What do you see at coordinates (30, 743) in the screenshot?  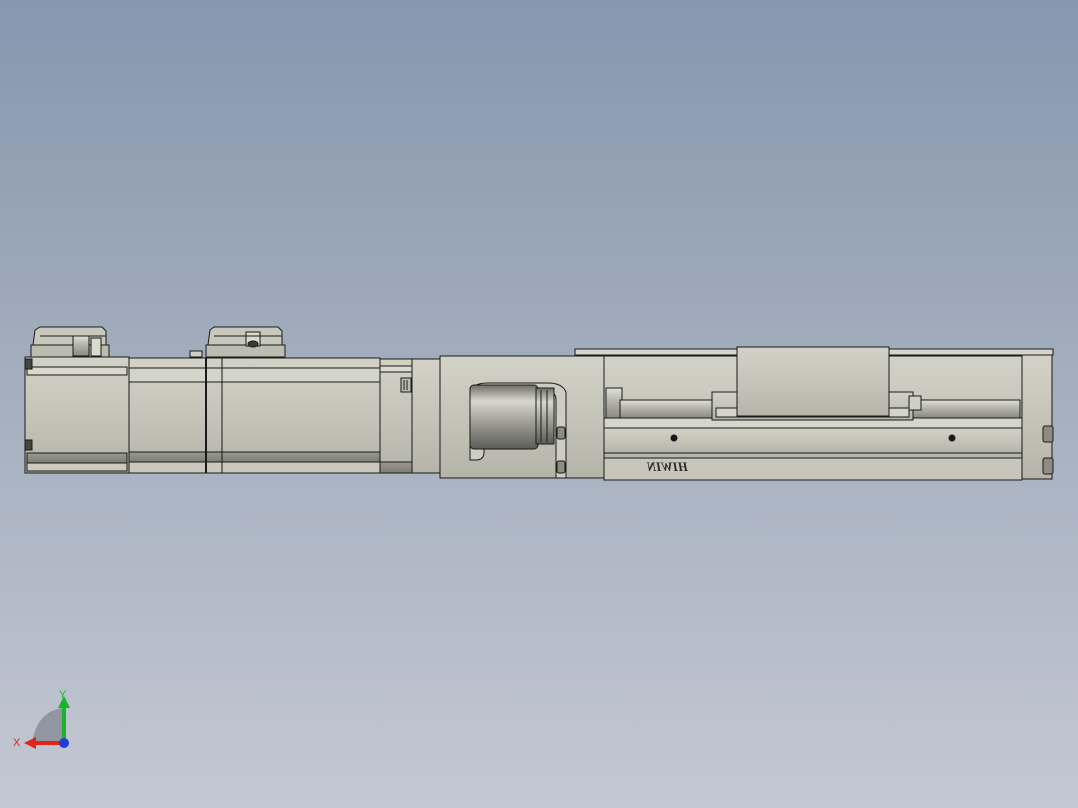 I see `x-axis-arrow` at bounding box center [30, 743].